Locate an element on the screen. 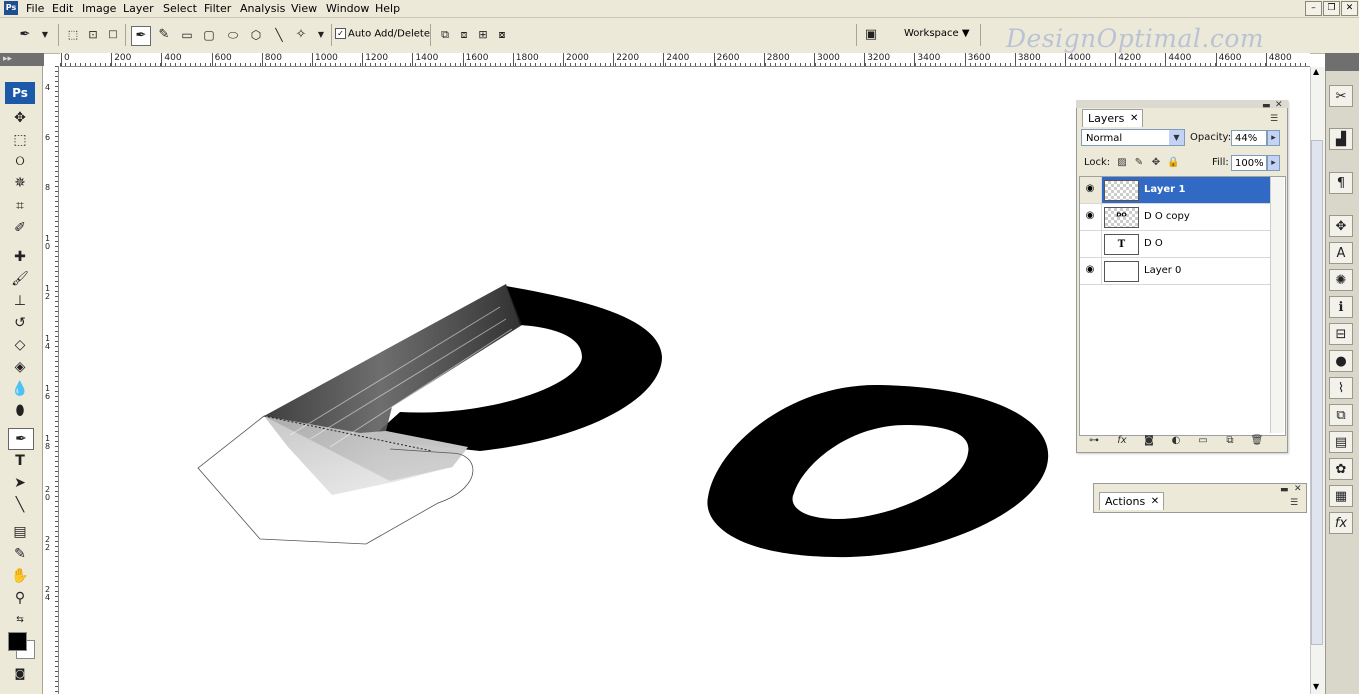  blur-tool-icon: 💧 is located at coordinates (20, 389).